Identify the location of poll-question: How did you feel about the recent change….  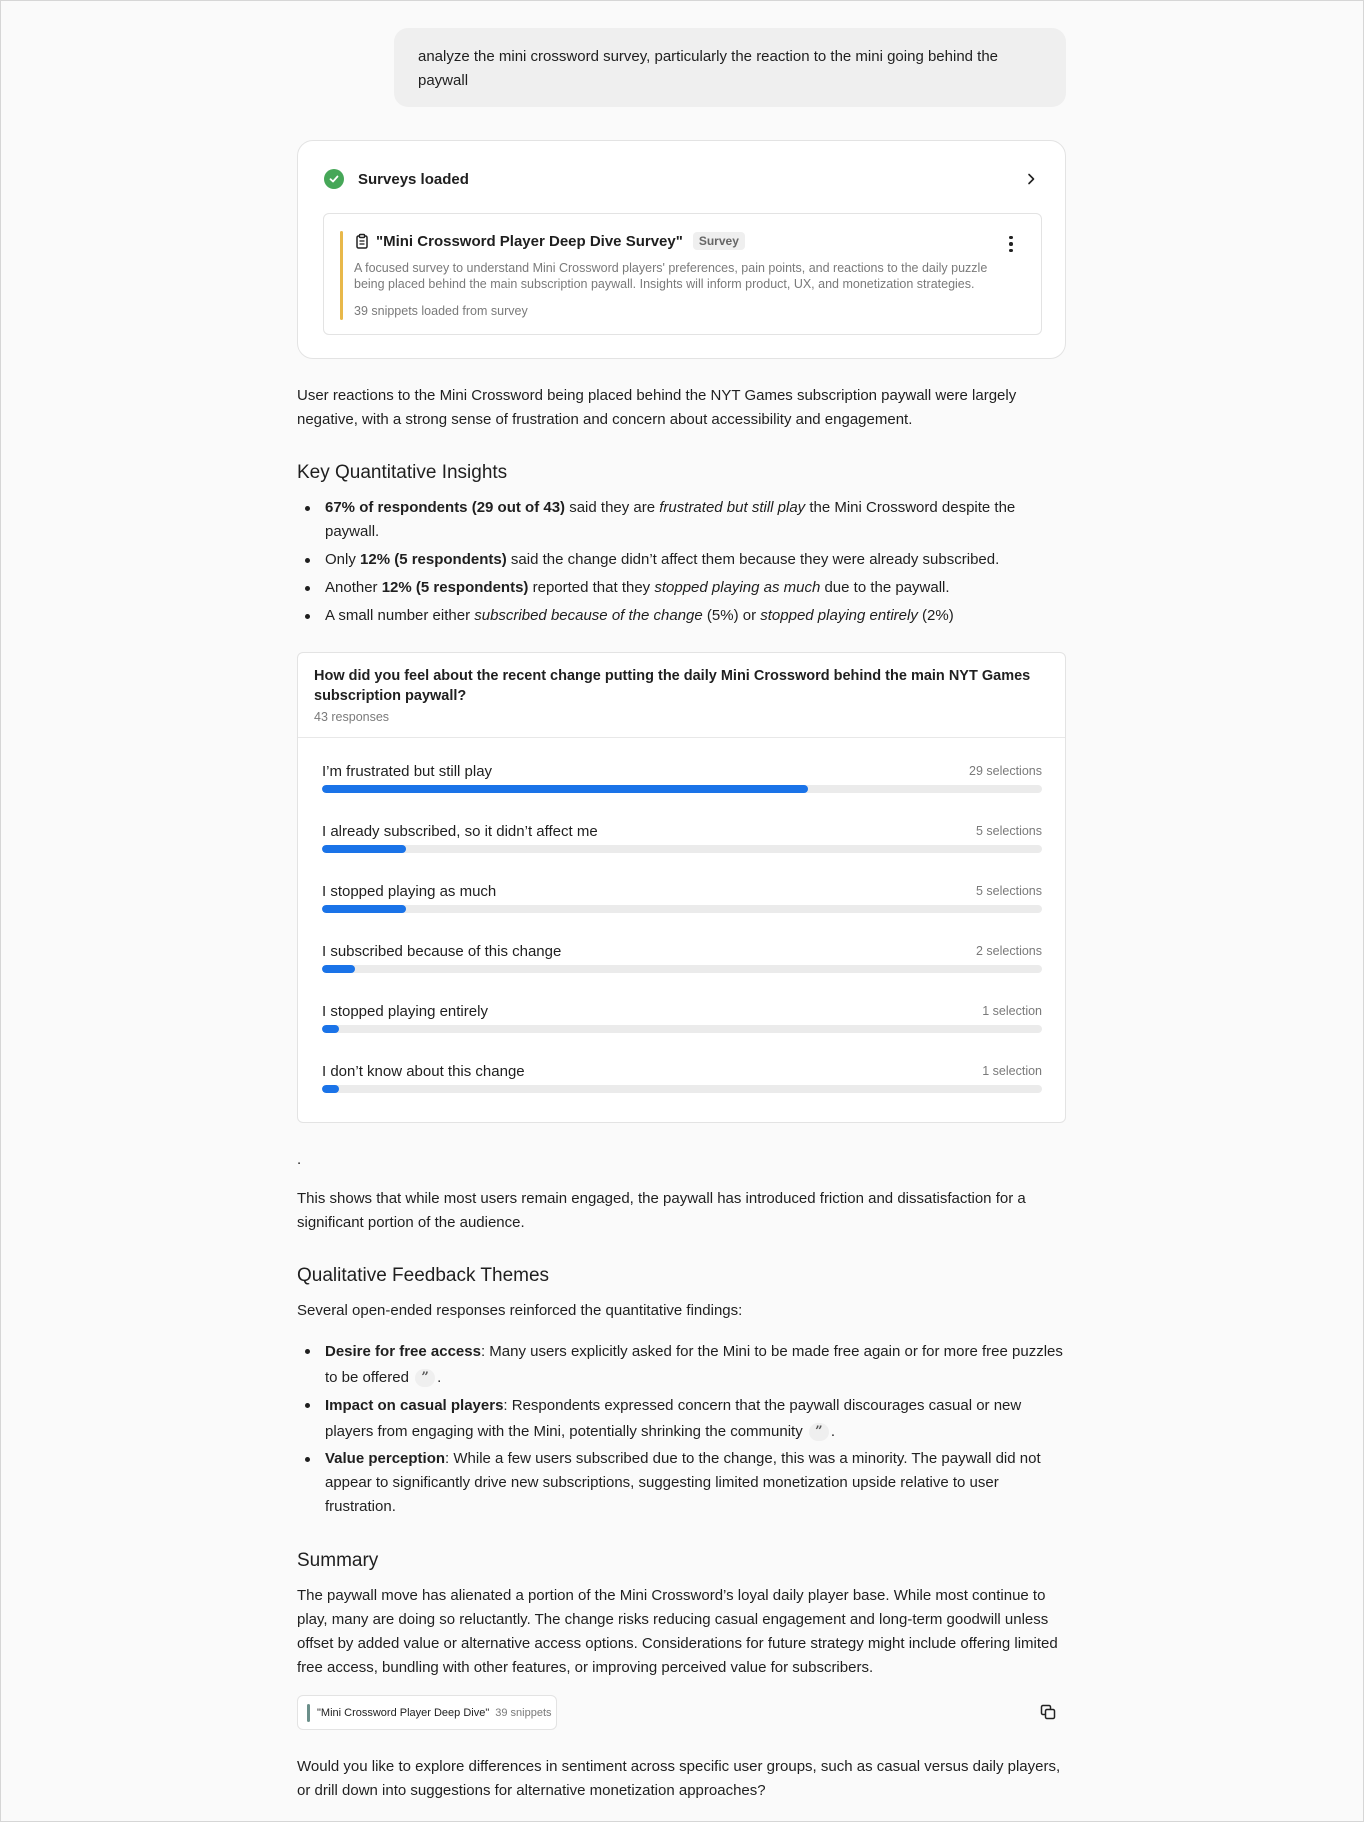
(672, 686).